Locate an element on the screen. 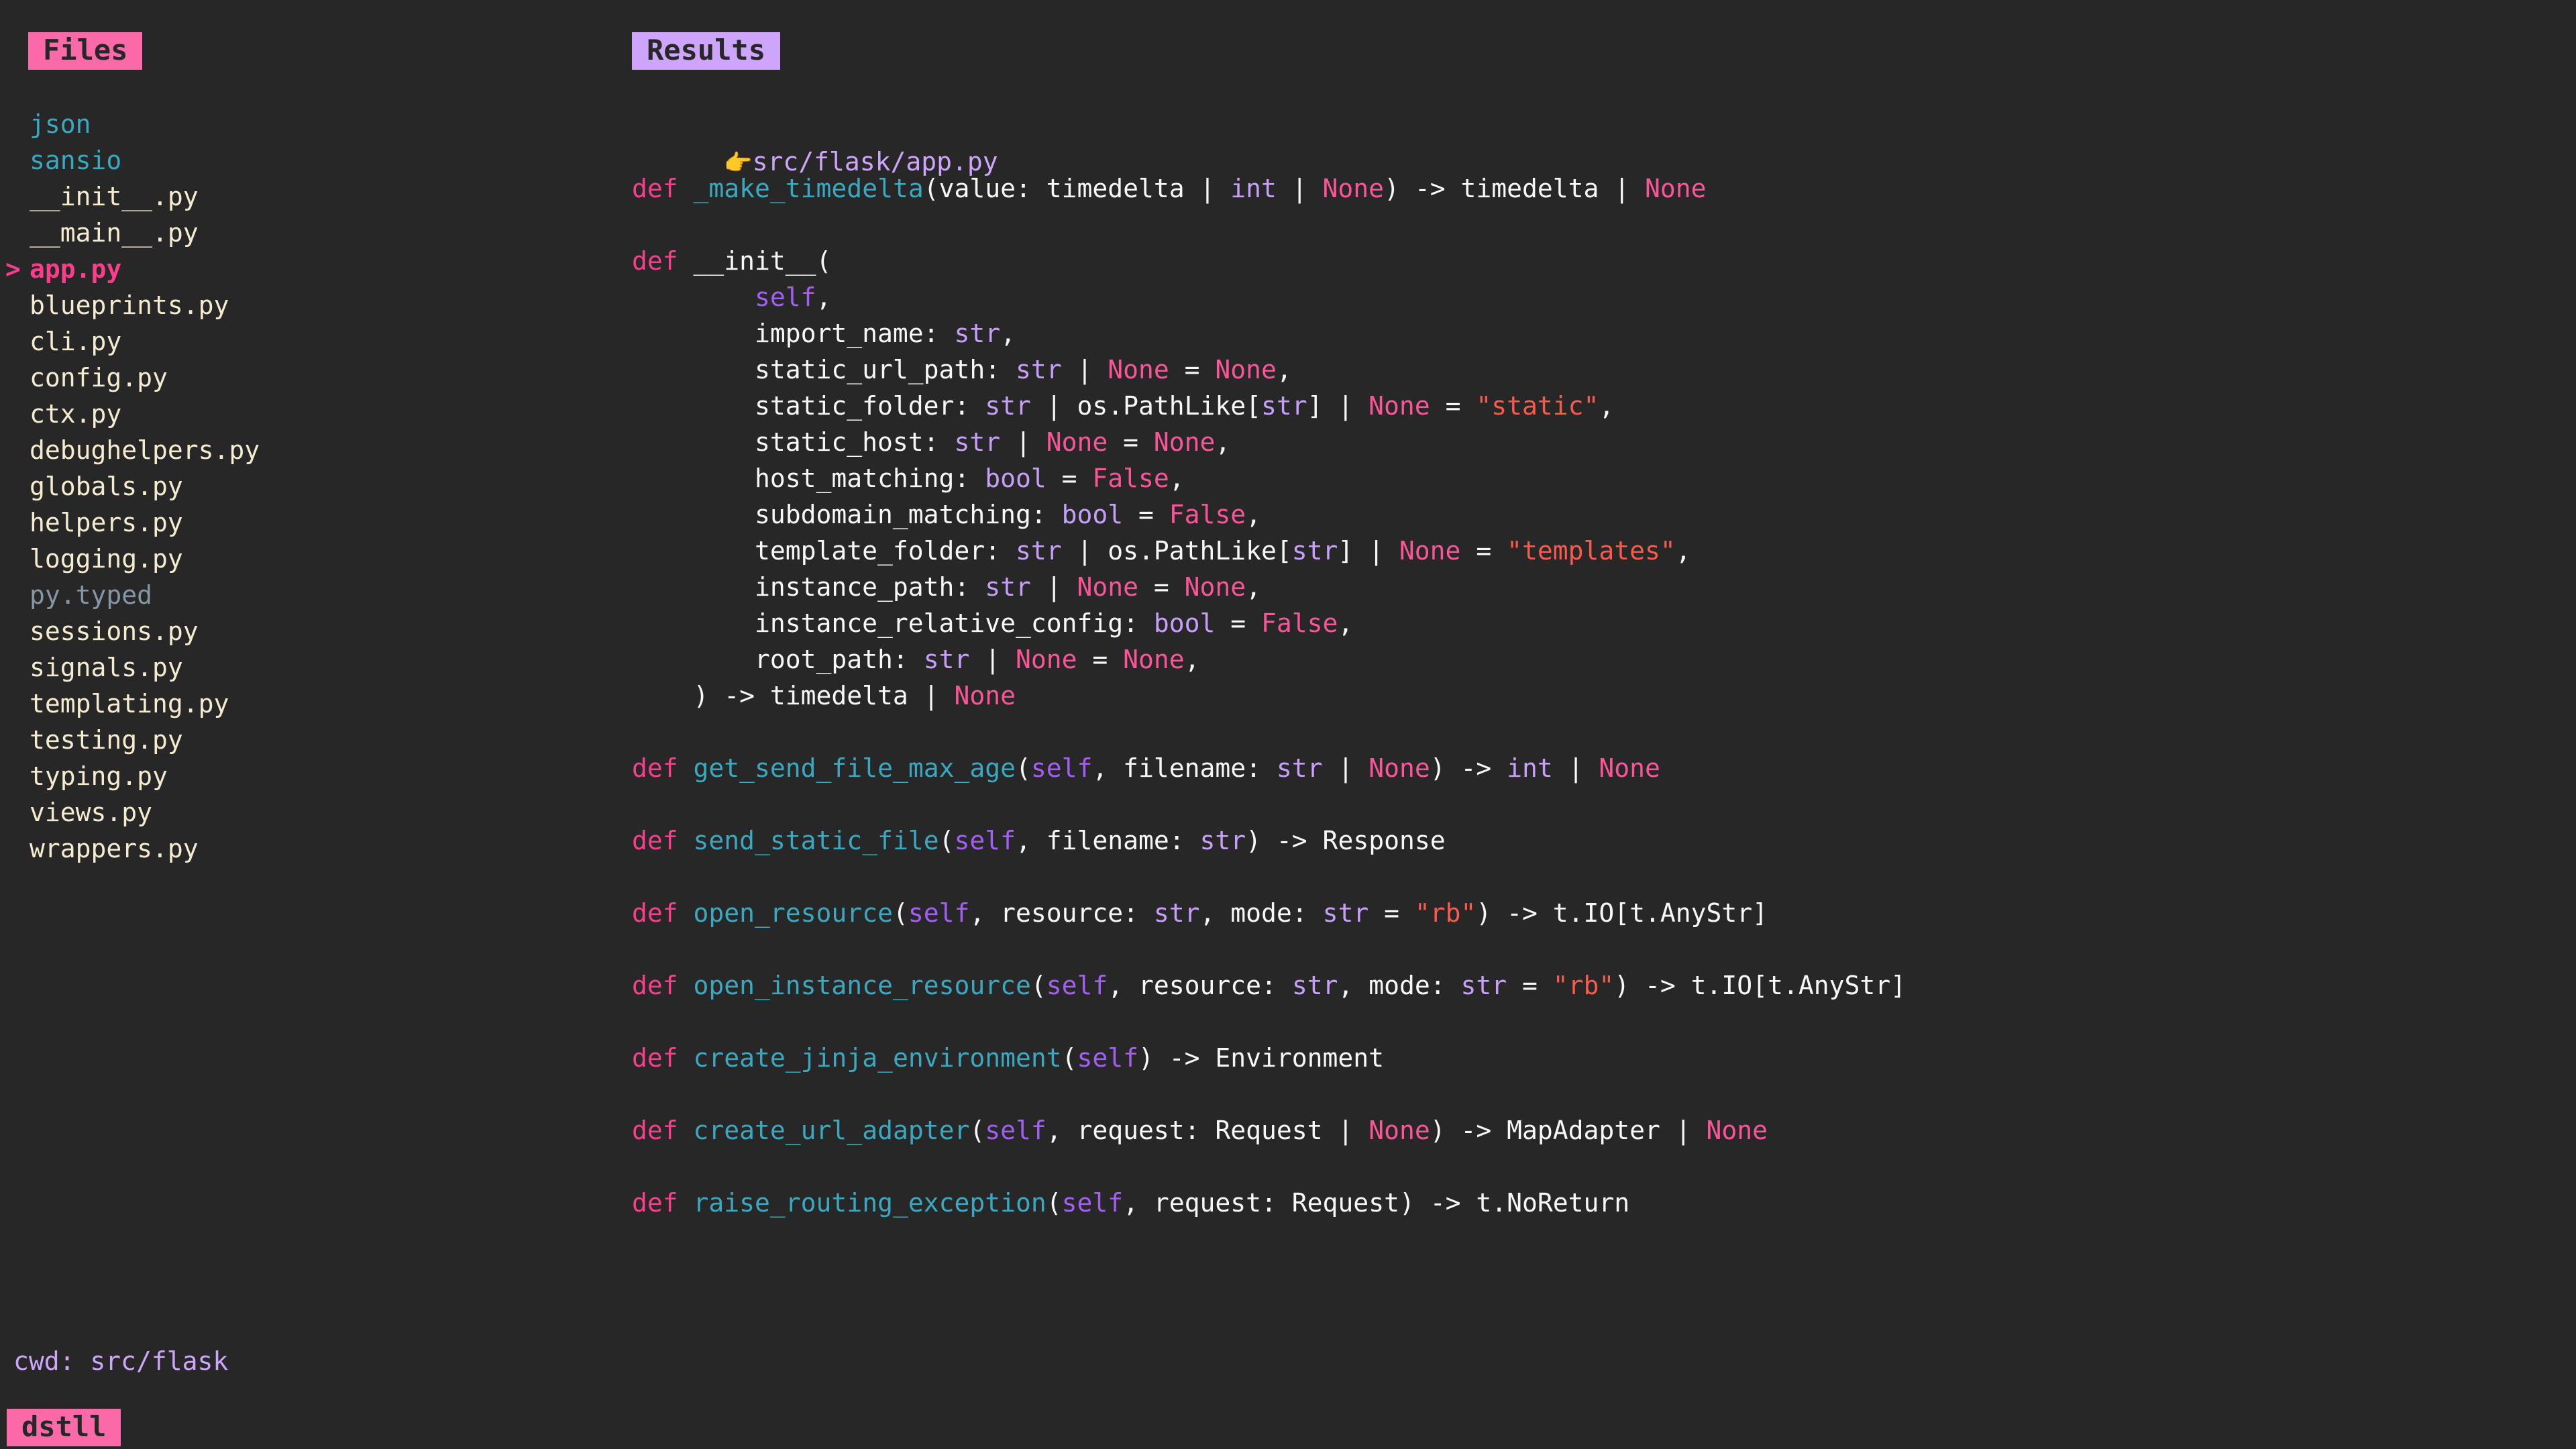 This screenshot has height=1449, width=2576. file-list-item-label: blueprints.py is located at coordinates (129, 305).